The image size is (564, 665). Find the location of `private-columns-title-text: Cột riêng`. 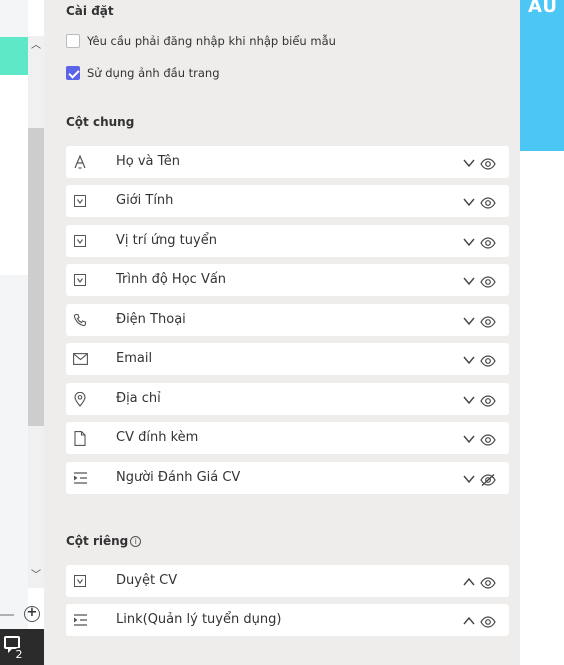

private-columns-title-text: Cột riêng is located at coordinates (97, 541).